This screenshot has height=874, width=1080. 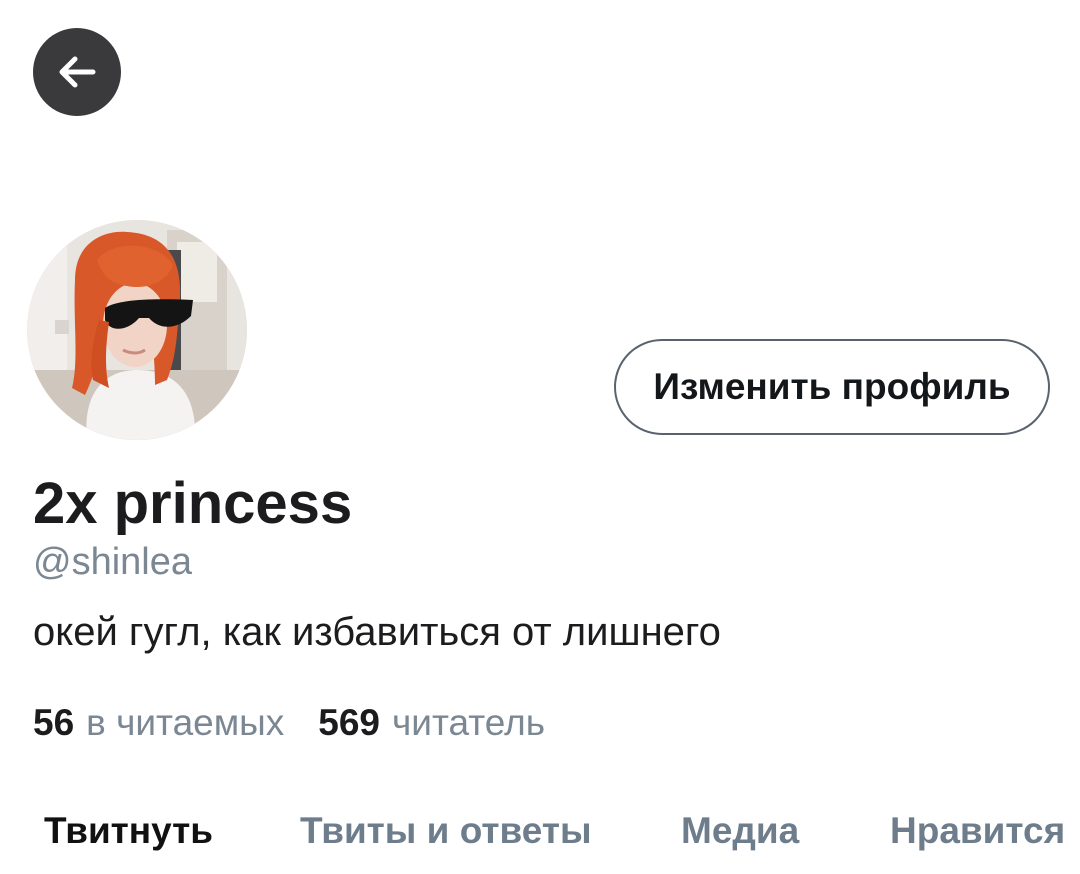 What do you see at coordinates (468, 722) in the screenshot?
I see `followers-label: читатель` at bounding box center [468, 722].